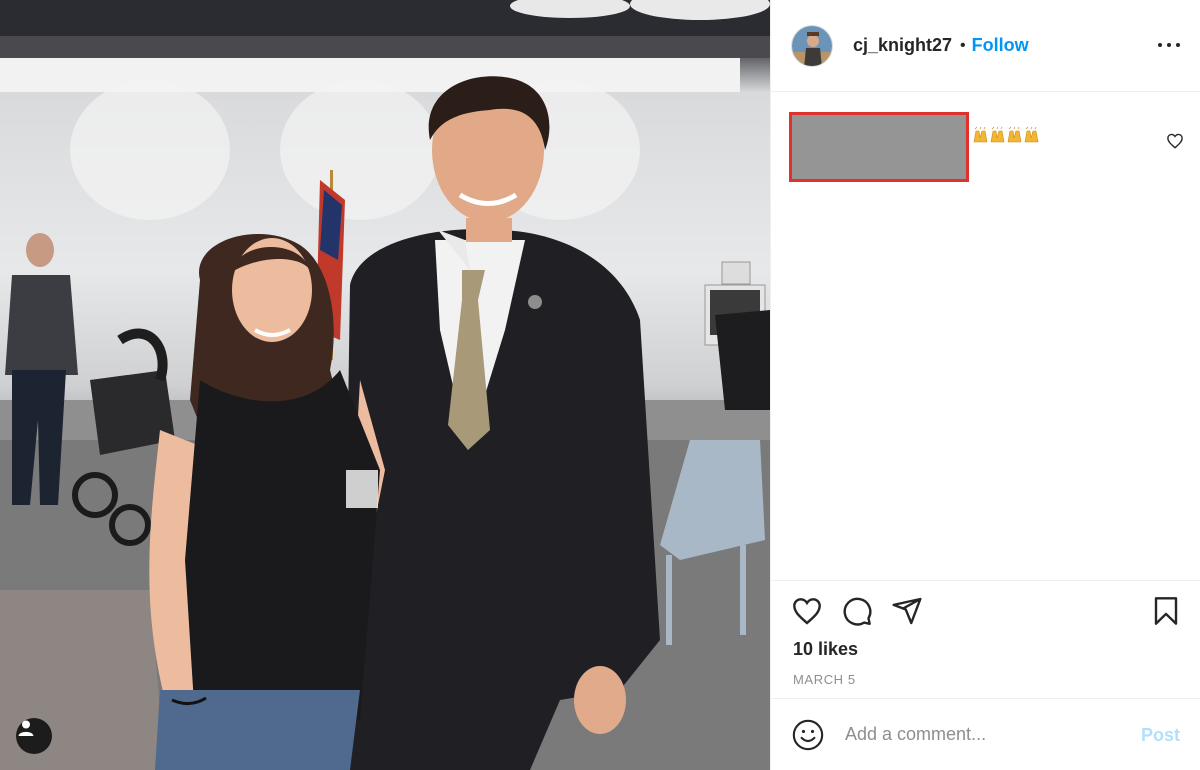 The image size is (1200, 770). What do you see at coordinates (1175, 141) in the screenshot?
I see `caption-like-icon` at bounding box center [1175, 141].